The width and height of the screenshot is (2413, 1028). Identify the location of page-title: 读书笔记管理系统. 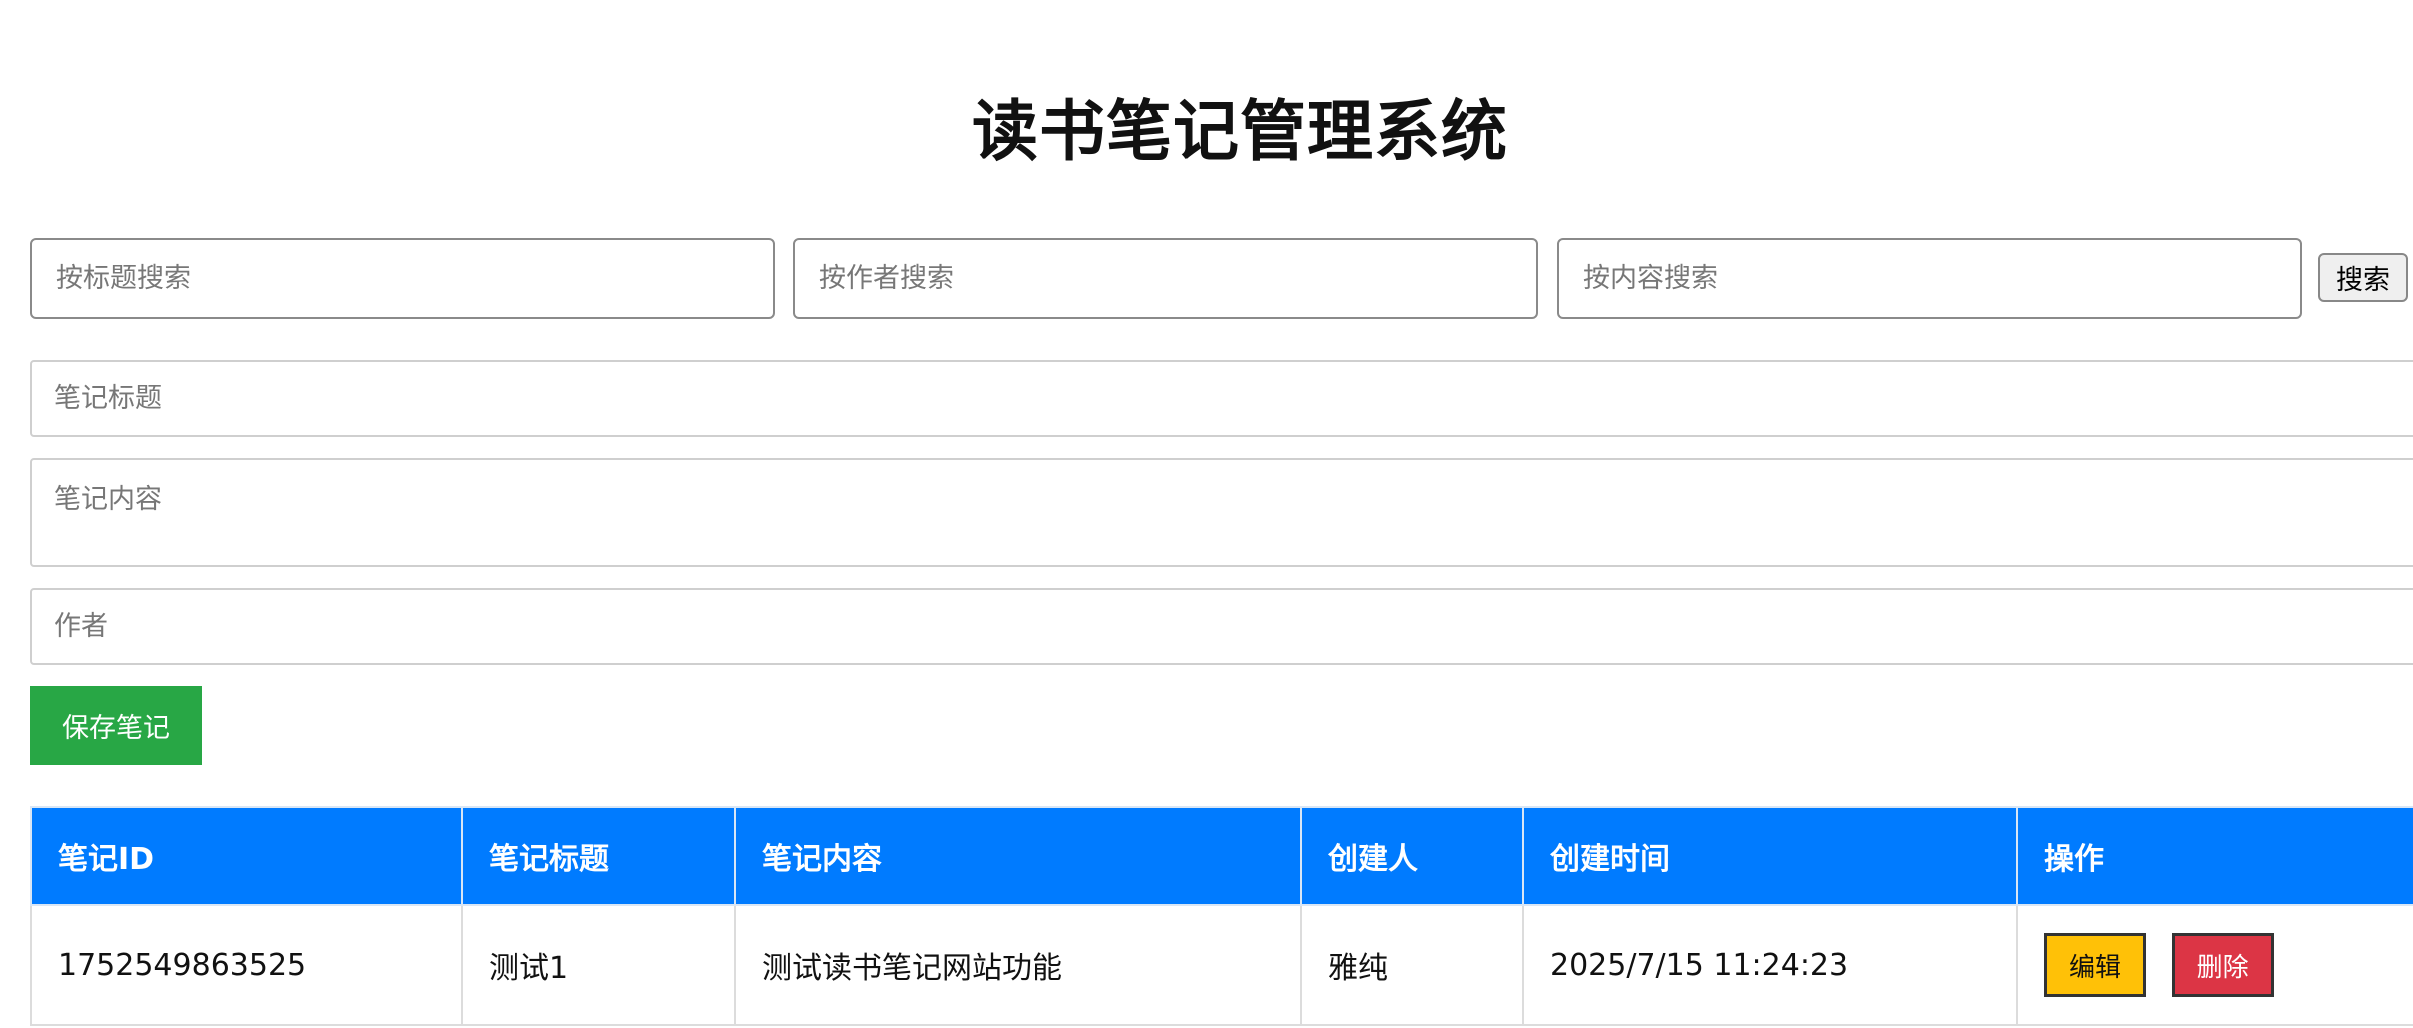
(1240, 131).